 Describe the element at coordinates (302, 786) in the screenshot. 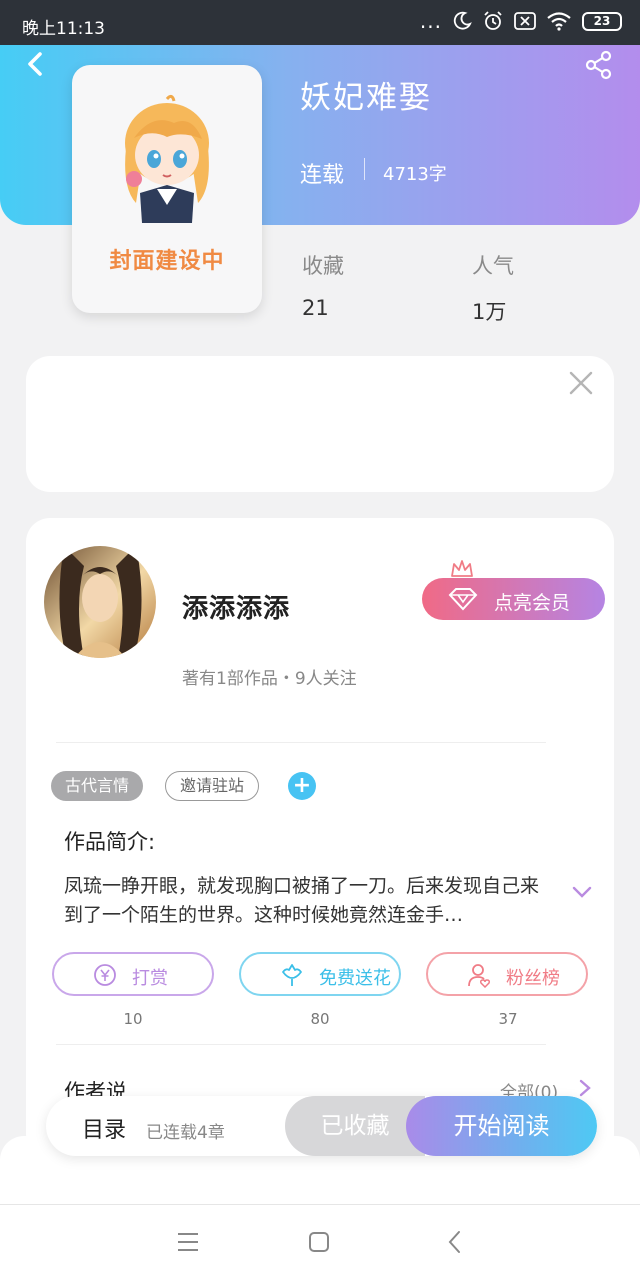

I see `add-tag-button: +` at that location.